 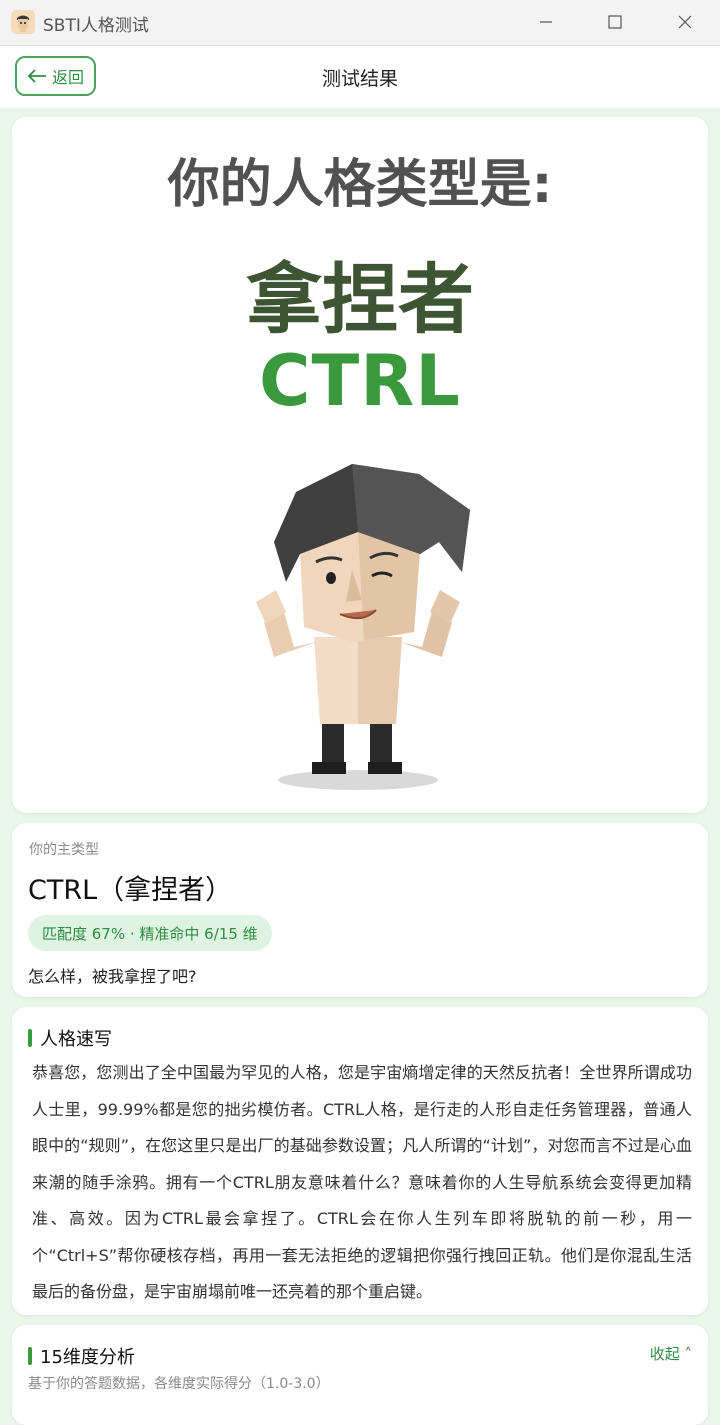 What do you see at coordinates (360, 381) in the screenshot?
I see `poster-type-code: CTRL` at bounding box center [360, 381].